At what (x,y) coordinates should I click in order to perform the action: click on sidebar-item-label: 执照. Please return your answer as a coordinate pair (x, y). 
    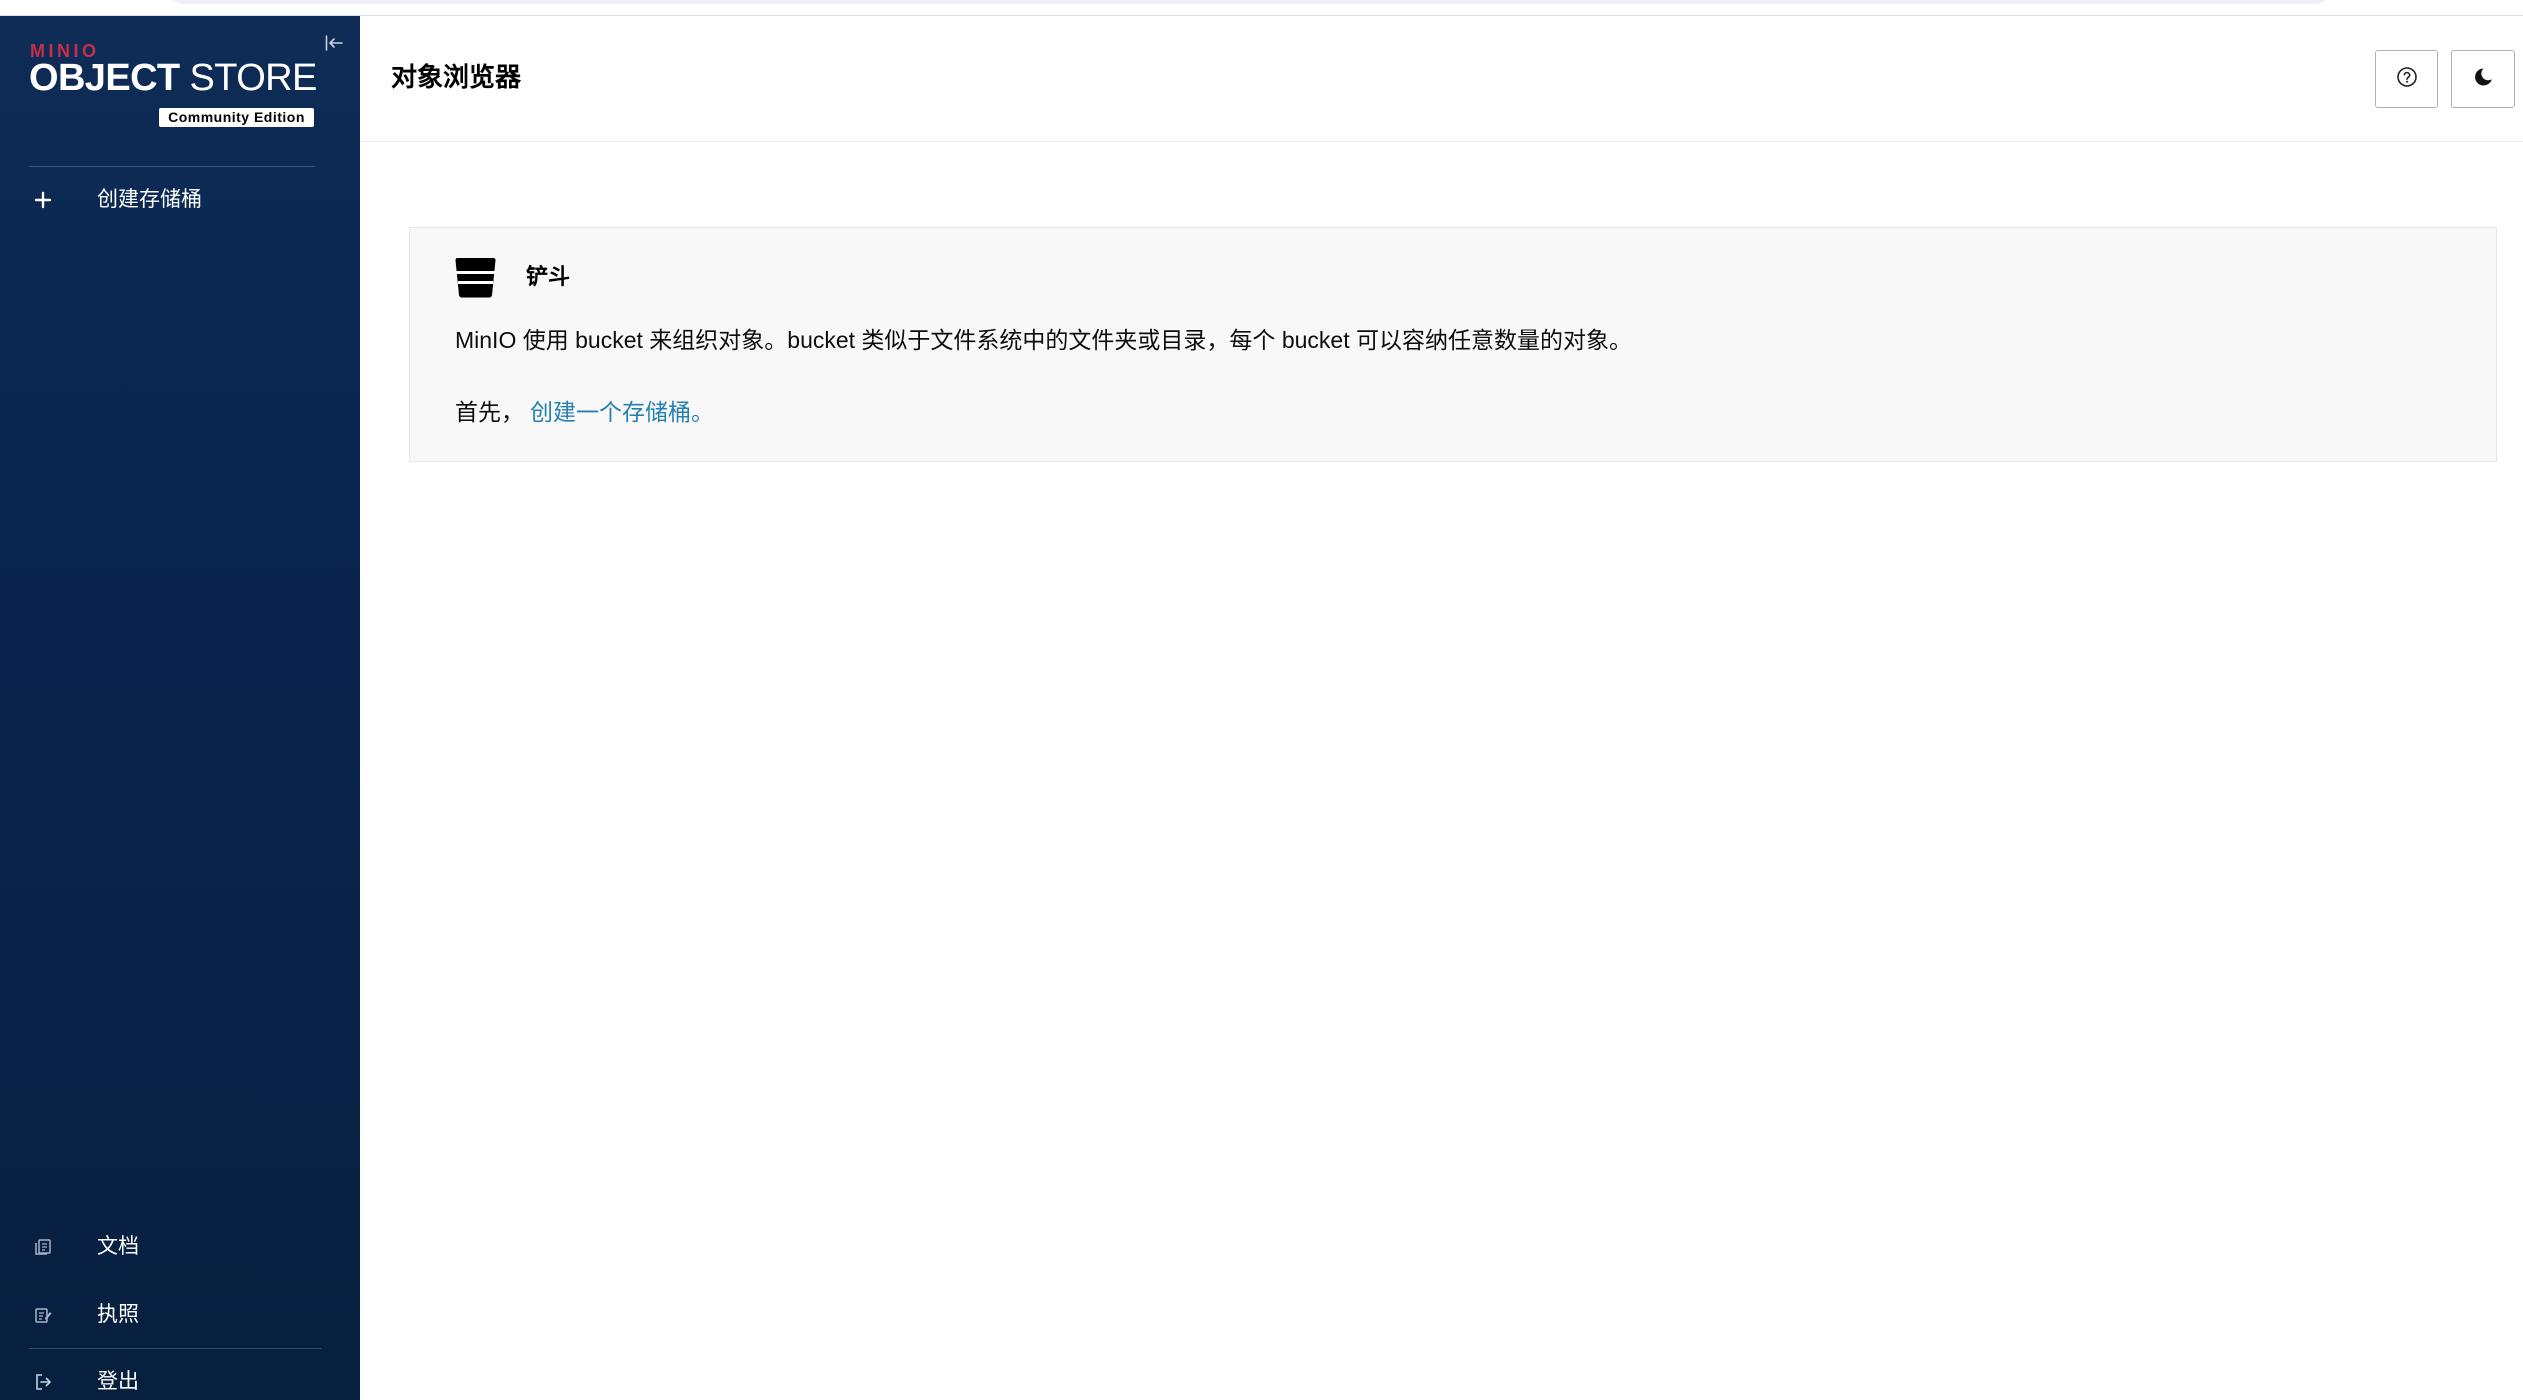
    Looking at the image, I should click on (118, 1314).